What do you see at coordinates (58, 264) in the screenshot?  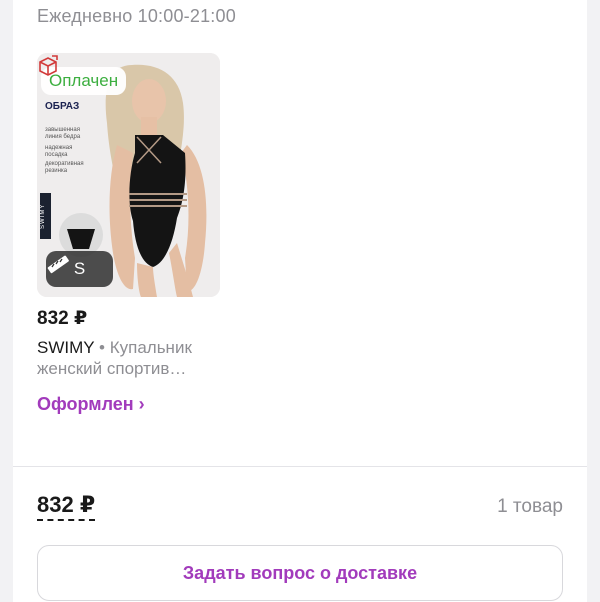 I see `ruler-icon` at bounding box center [58, 264].